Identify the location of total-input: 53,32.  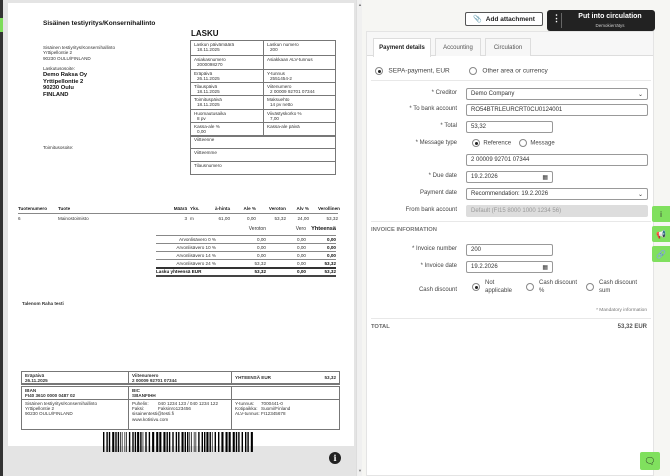
(509, 127).